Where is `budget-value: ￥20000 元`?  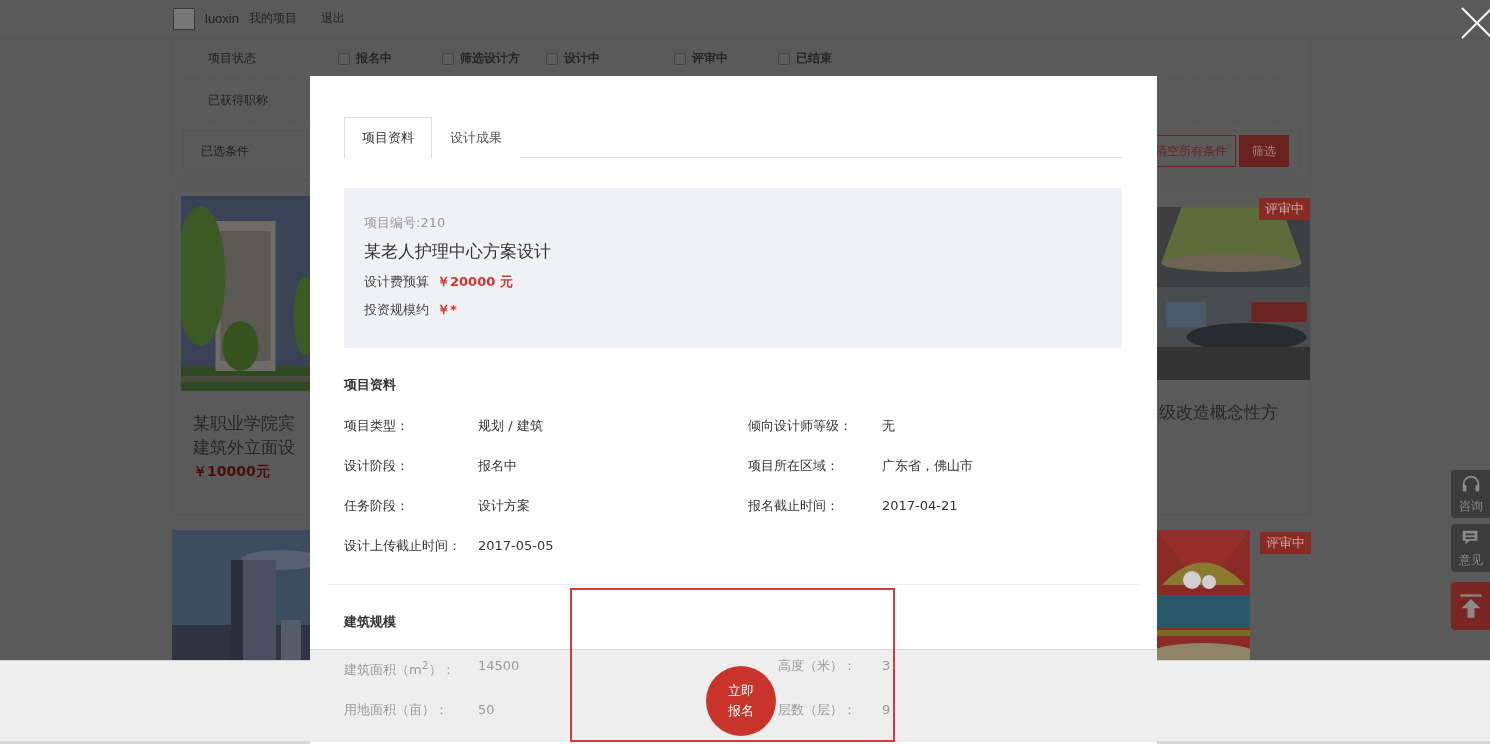 budget-value: ￥20000 元 is located at coordinates (475, 282).